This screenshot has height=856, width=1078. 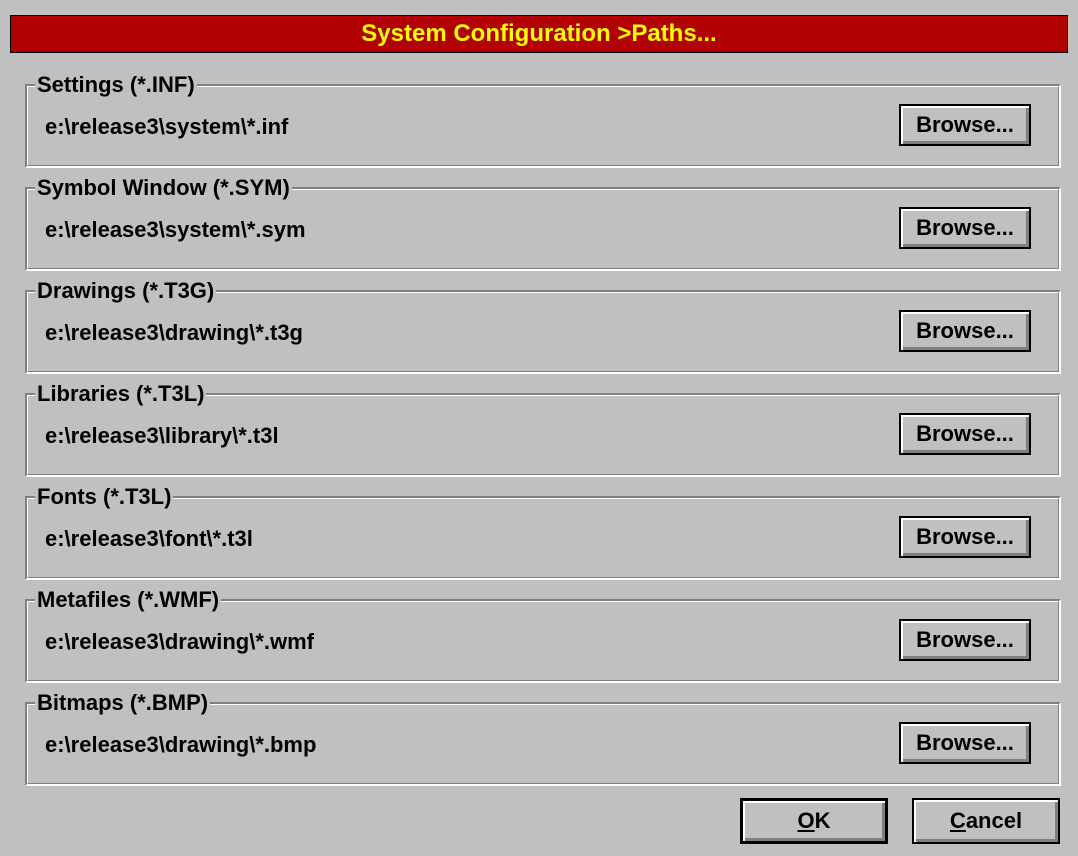 What do you see at coordinates (149, 538) in the screenshot?
I see `fonts-path: e:\release3\font\*.t3l` at bounding box center [149, 538].